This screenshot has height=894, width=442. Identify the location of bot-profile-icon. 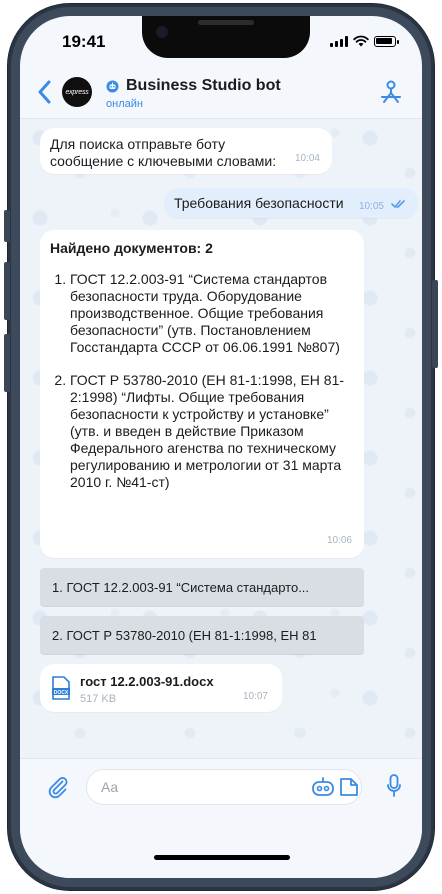
(391, 92).